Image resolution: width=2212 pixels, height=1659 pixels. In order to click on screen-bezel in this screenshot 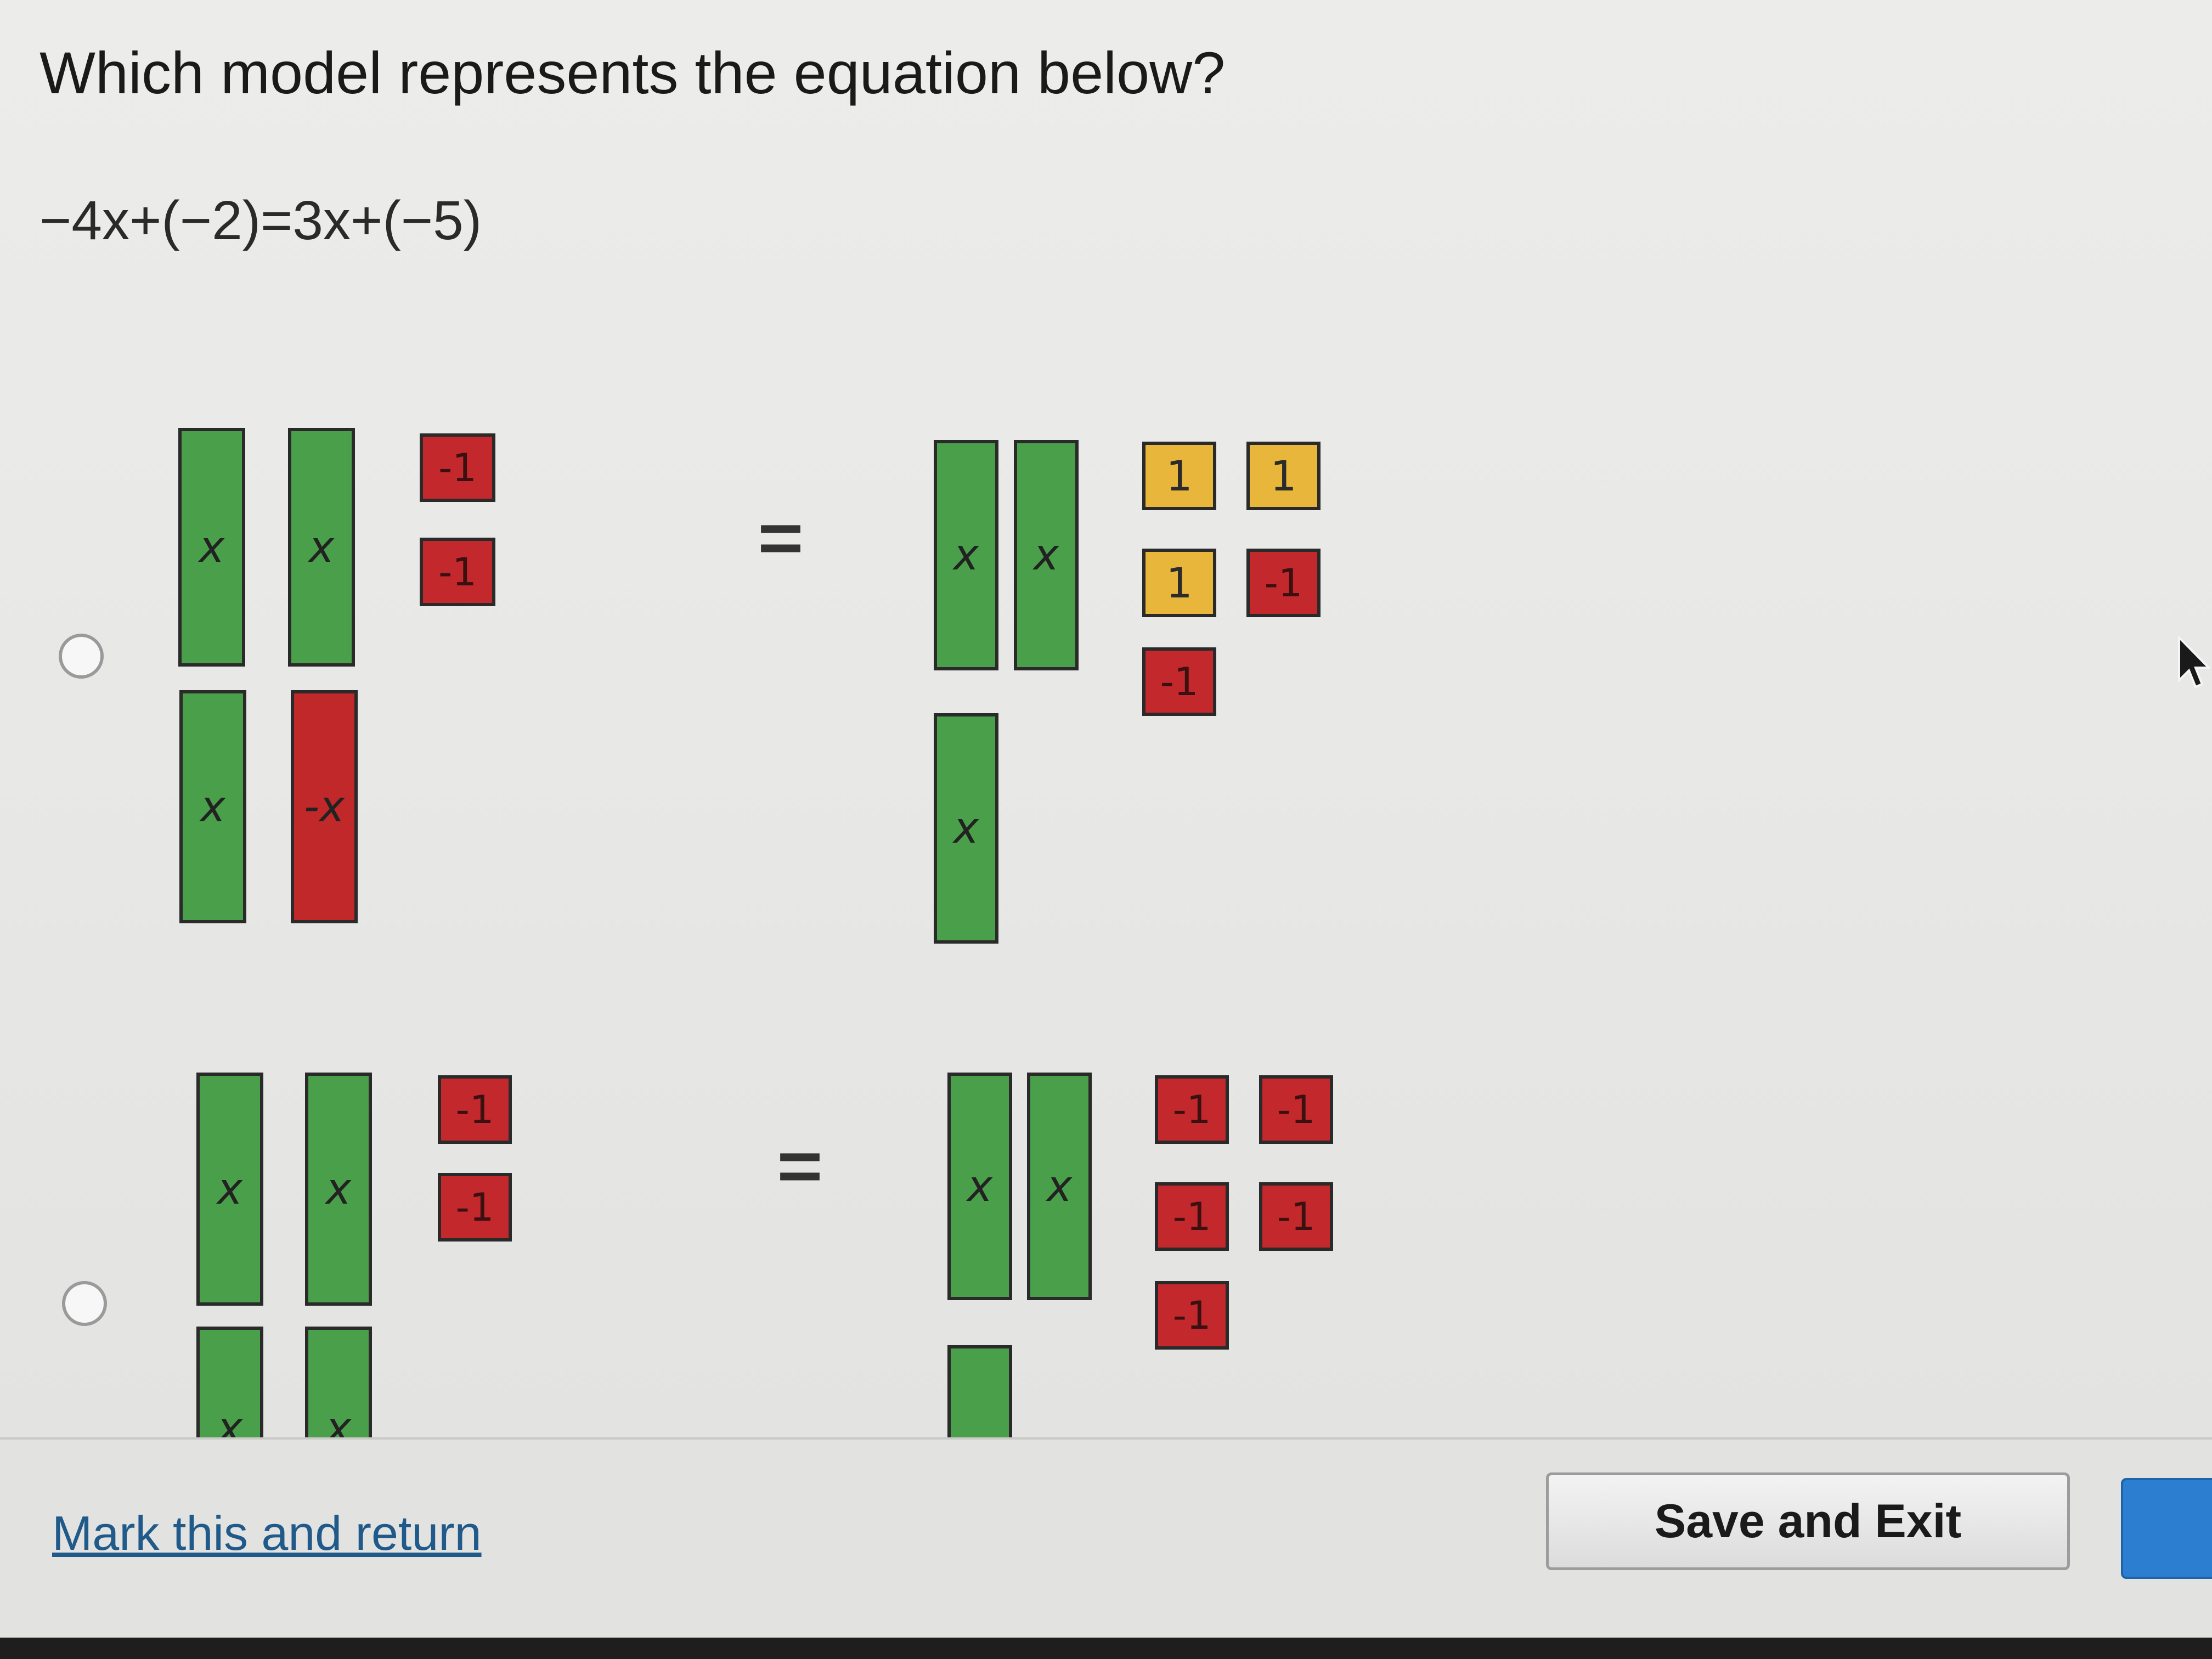, I will do `click(1106, 1648)`.